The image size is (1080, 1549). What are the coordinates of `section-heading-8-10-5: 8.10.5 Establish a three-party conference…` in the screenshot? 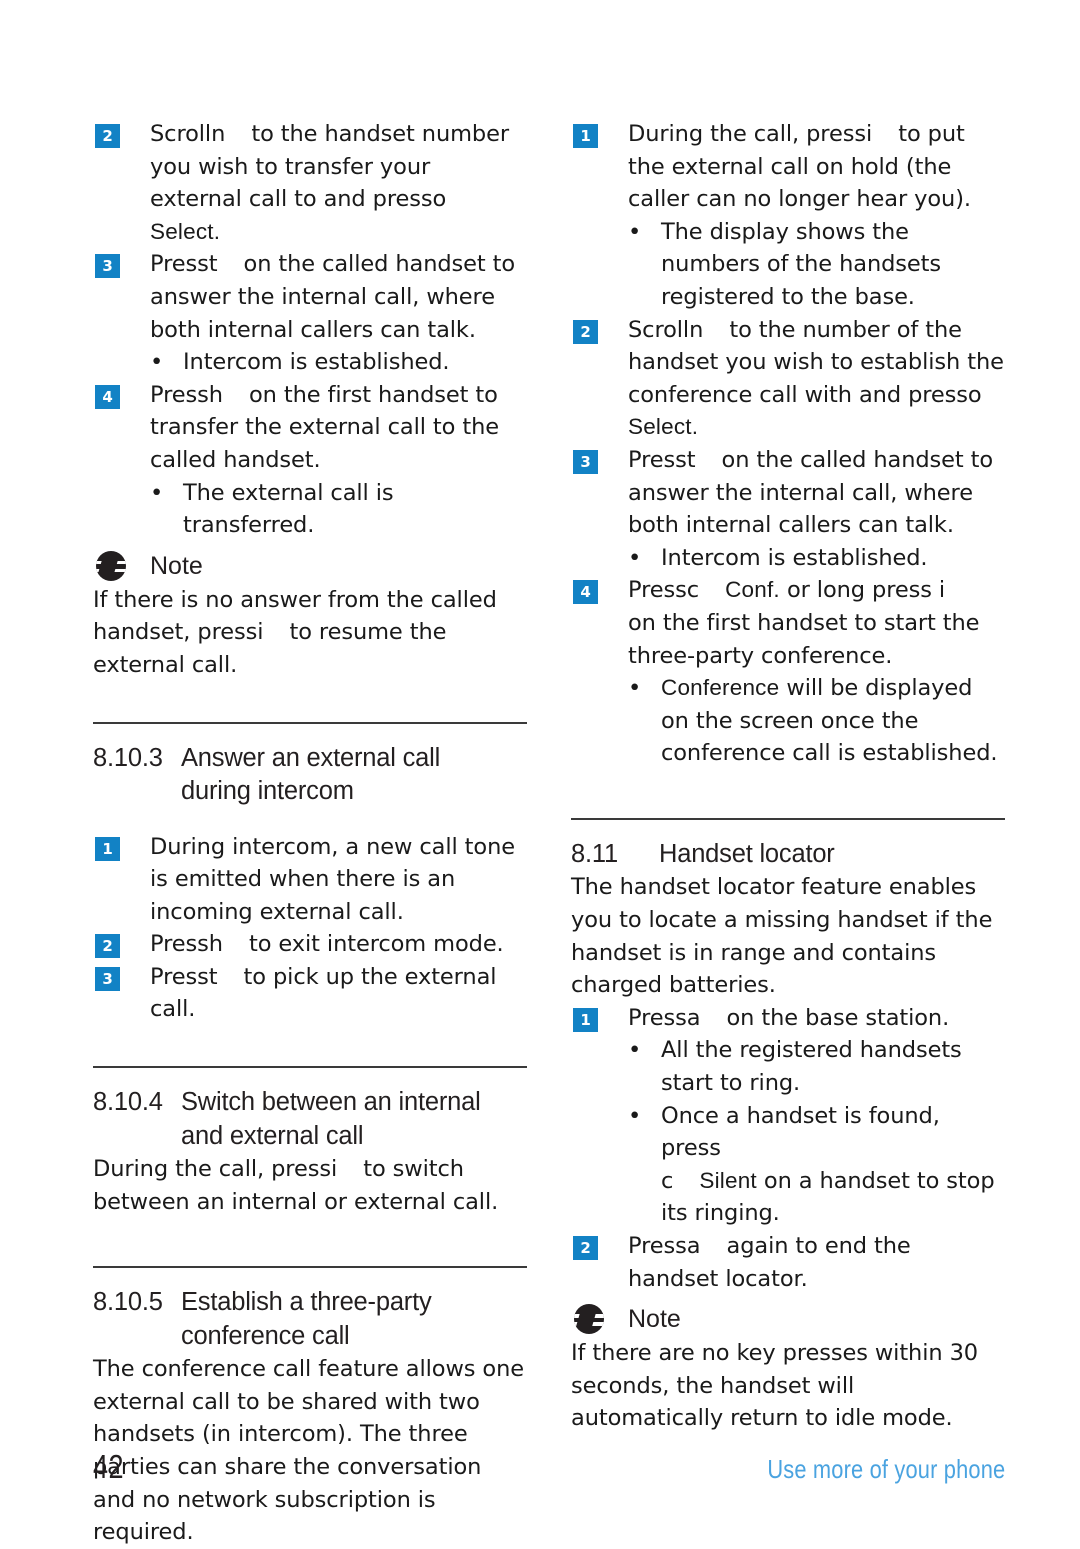 It's located at (310, 1319).